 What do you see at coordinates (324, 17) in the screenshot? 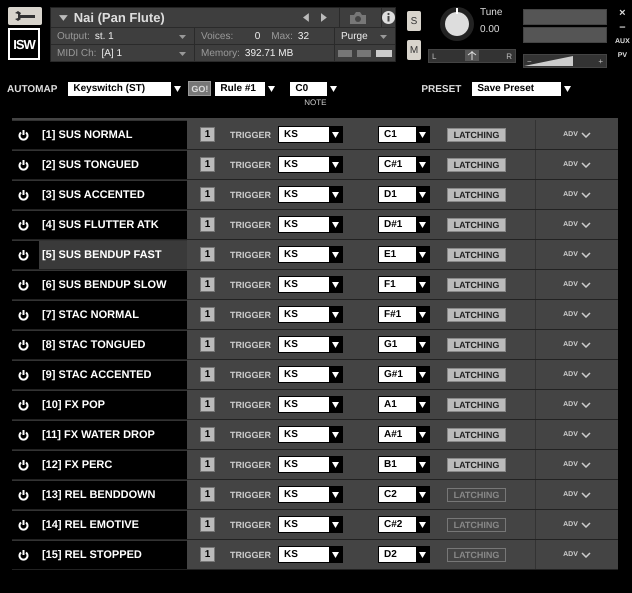
I see `next-icon` at bounding box center [324, 17].